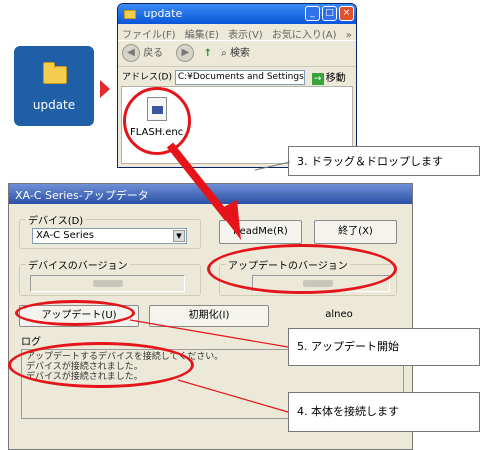 The width and height of the screenshot is (500, 450). I want to click on forward-arrow-icon: ▶, so click(185, 53).